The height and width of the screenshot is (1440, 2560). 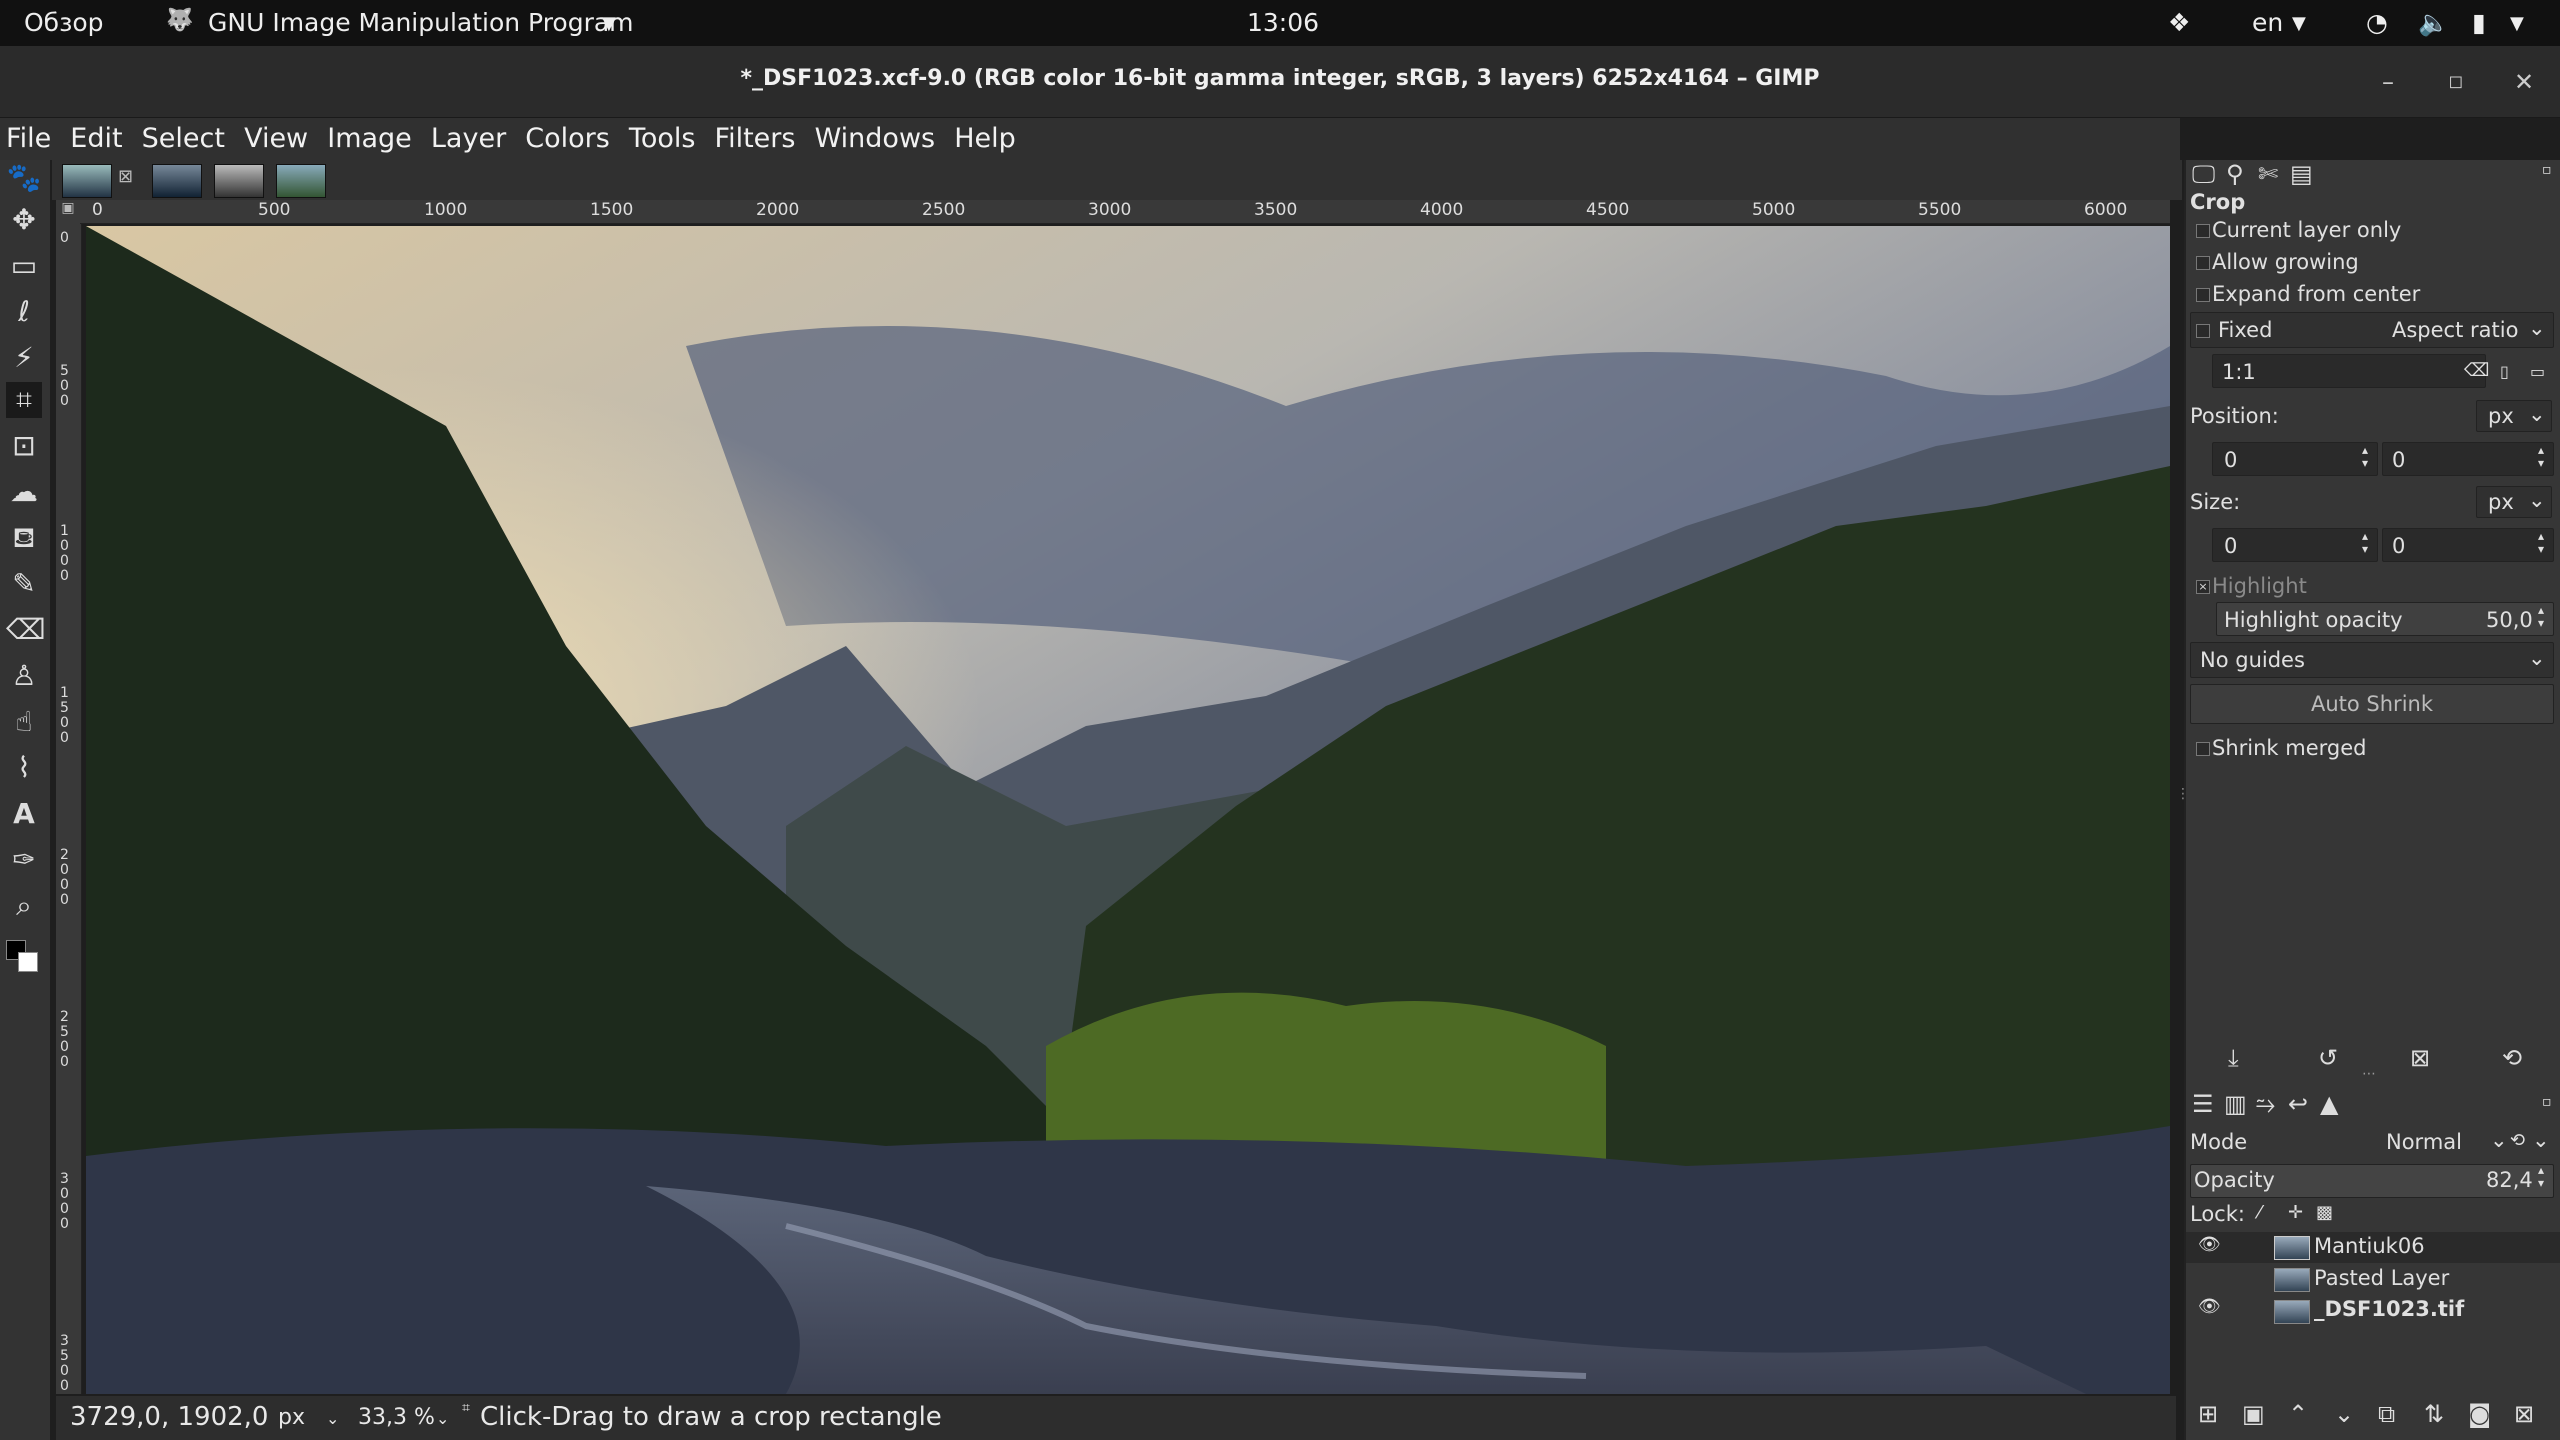 I want to click on landscape-icon: ▭, so click(x=2537, y=371).